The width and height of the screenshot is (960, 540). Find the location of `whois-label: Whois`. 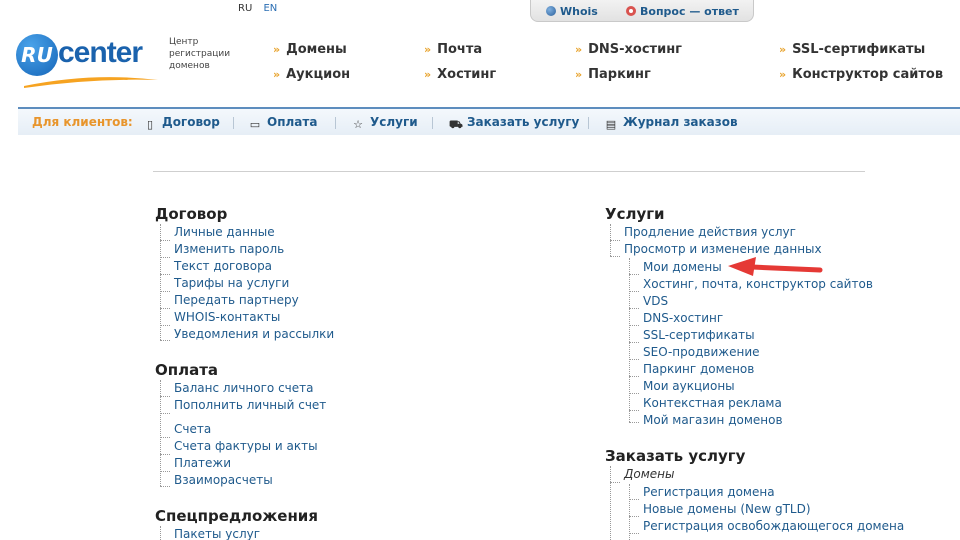

whois-label: Whois is located at coordinates (579, 11).